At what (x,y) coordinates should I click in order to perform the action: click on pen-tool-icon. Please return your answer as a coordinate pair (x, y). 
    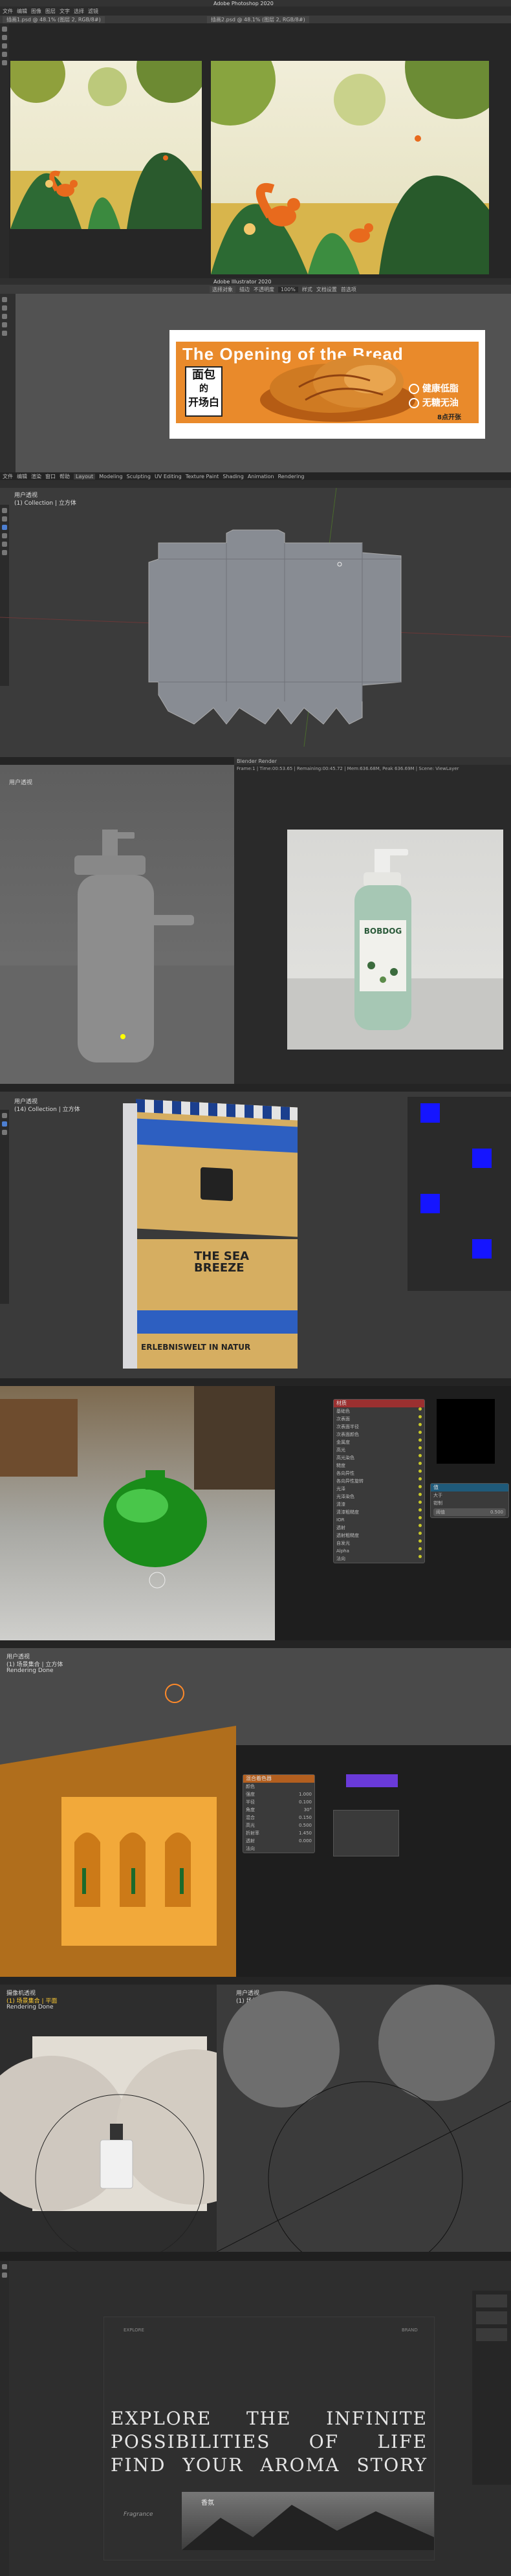
    Looking at the image, I should click on (4, 317).